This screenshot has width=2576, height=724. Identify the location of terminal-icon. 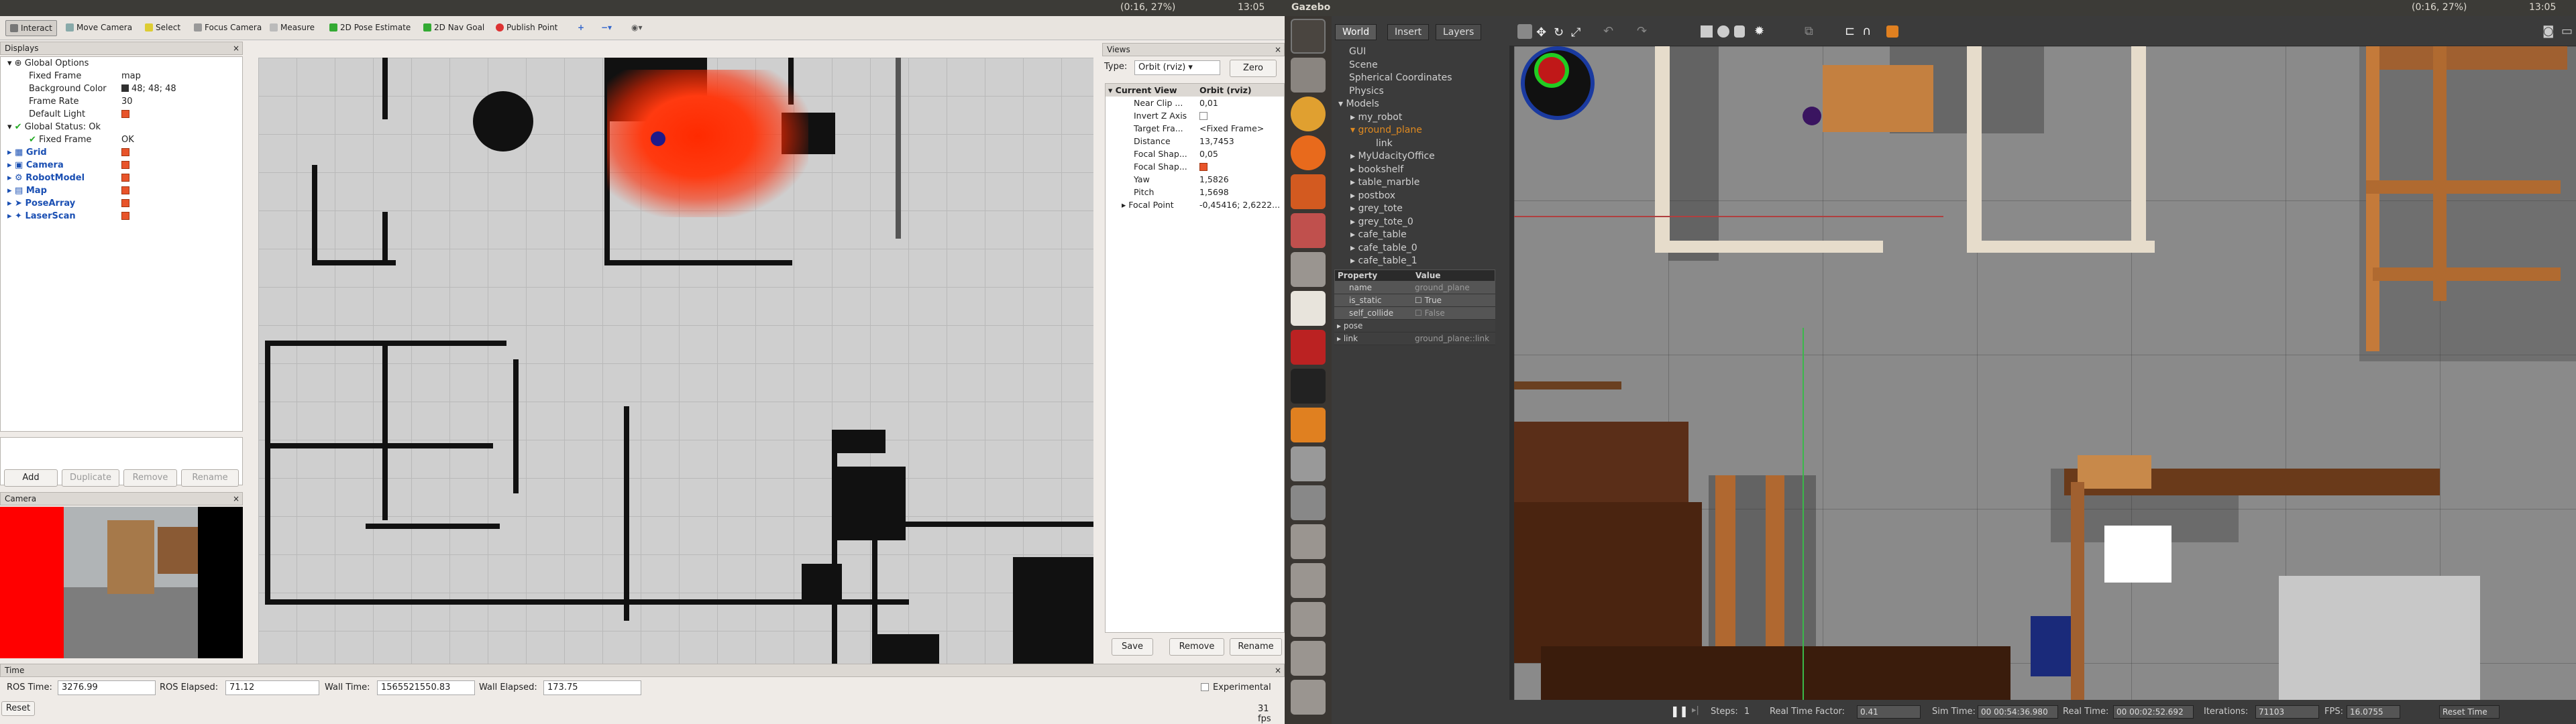
(1308, 387).